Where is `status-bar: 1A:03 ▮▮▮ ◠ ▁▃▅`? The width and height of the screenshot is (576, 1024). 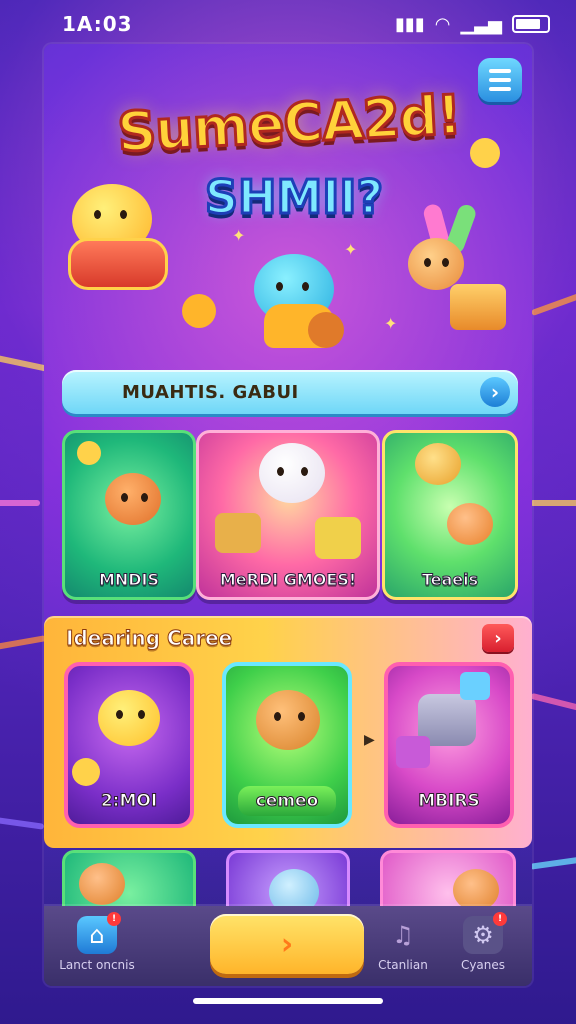
status-bar: 1A:03 ▮▮▮ ◠ ▁▃▅ is located at coordinates (288, 24).